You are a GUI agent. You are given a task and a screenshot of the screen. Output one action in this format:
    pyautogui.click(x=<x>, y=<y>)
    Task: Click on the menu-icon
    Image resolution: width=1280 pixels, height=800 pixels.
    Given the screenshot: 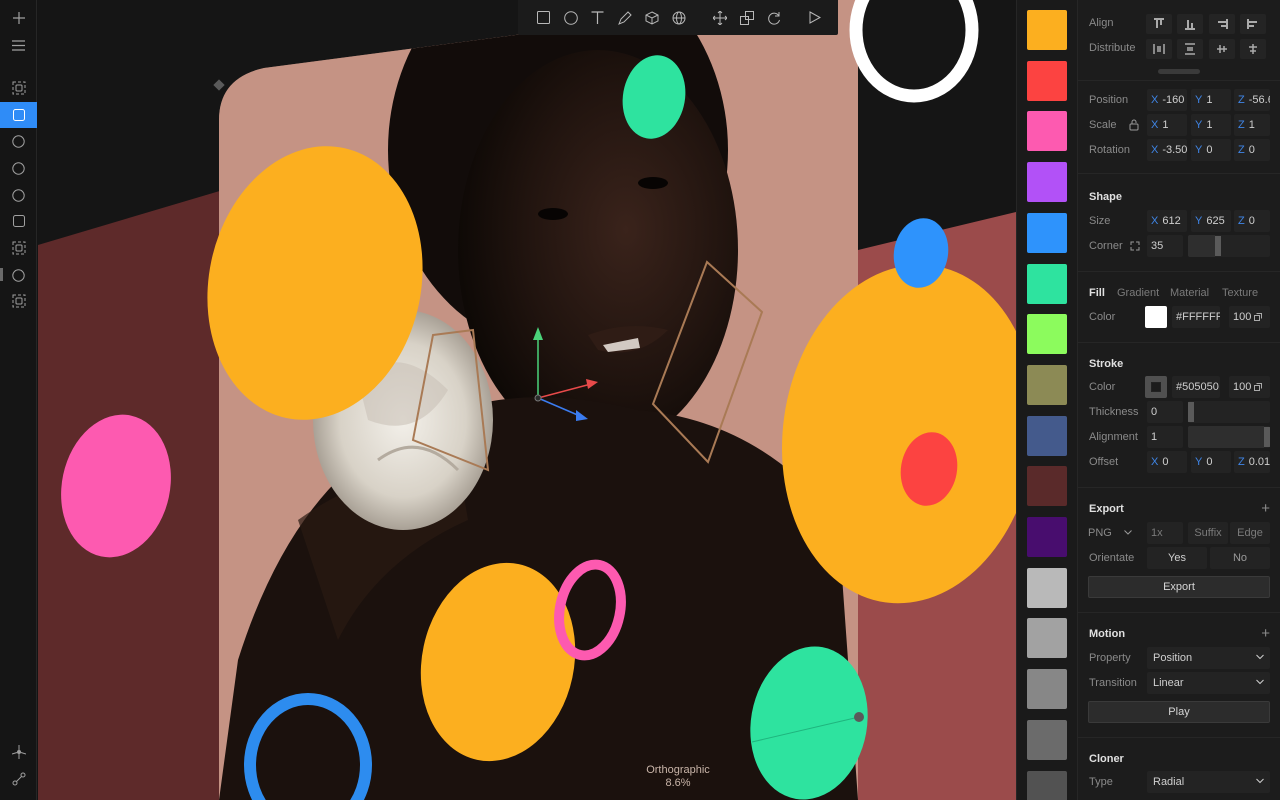 What is the action you would take?
    pyautogui.click(x=18, y=45)
    